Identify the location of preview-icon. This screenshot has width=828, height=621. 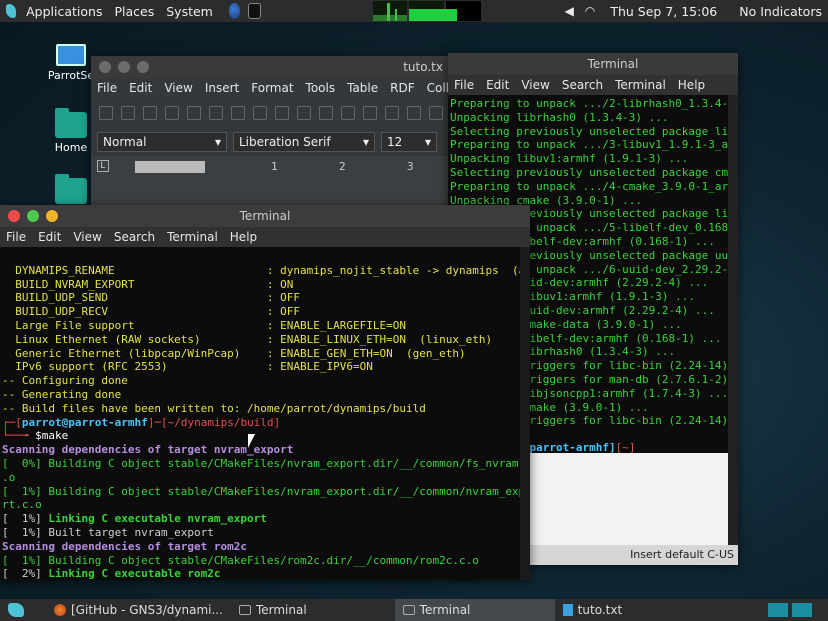
(216, 113).